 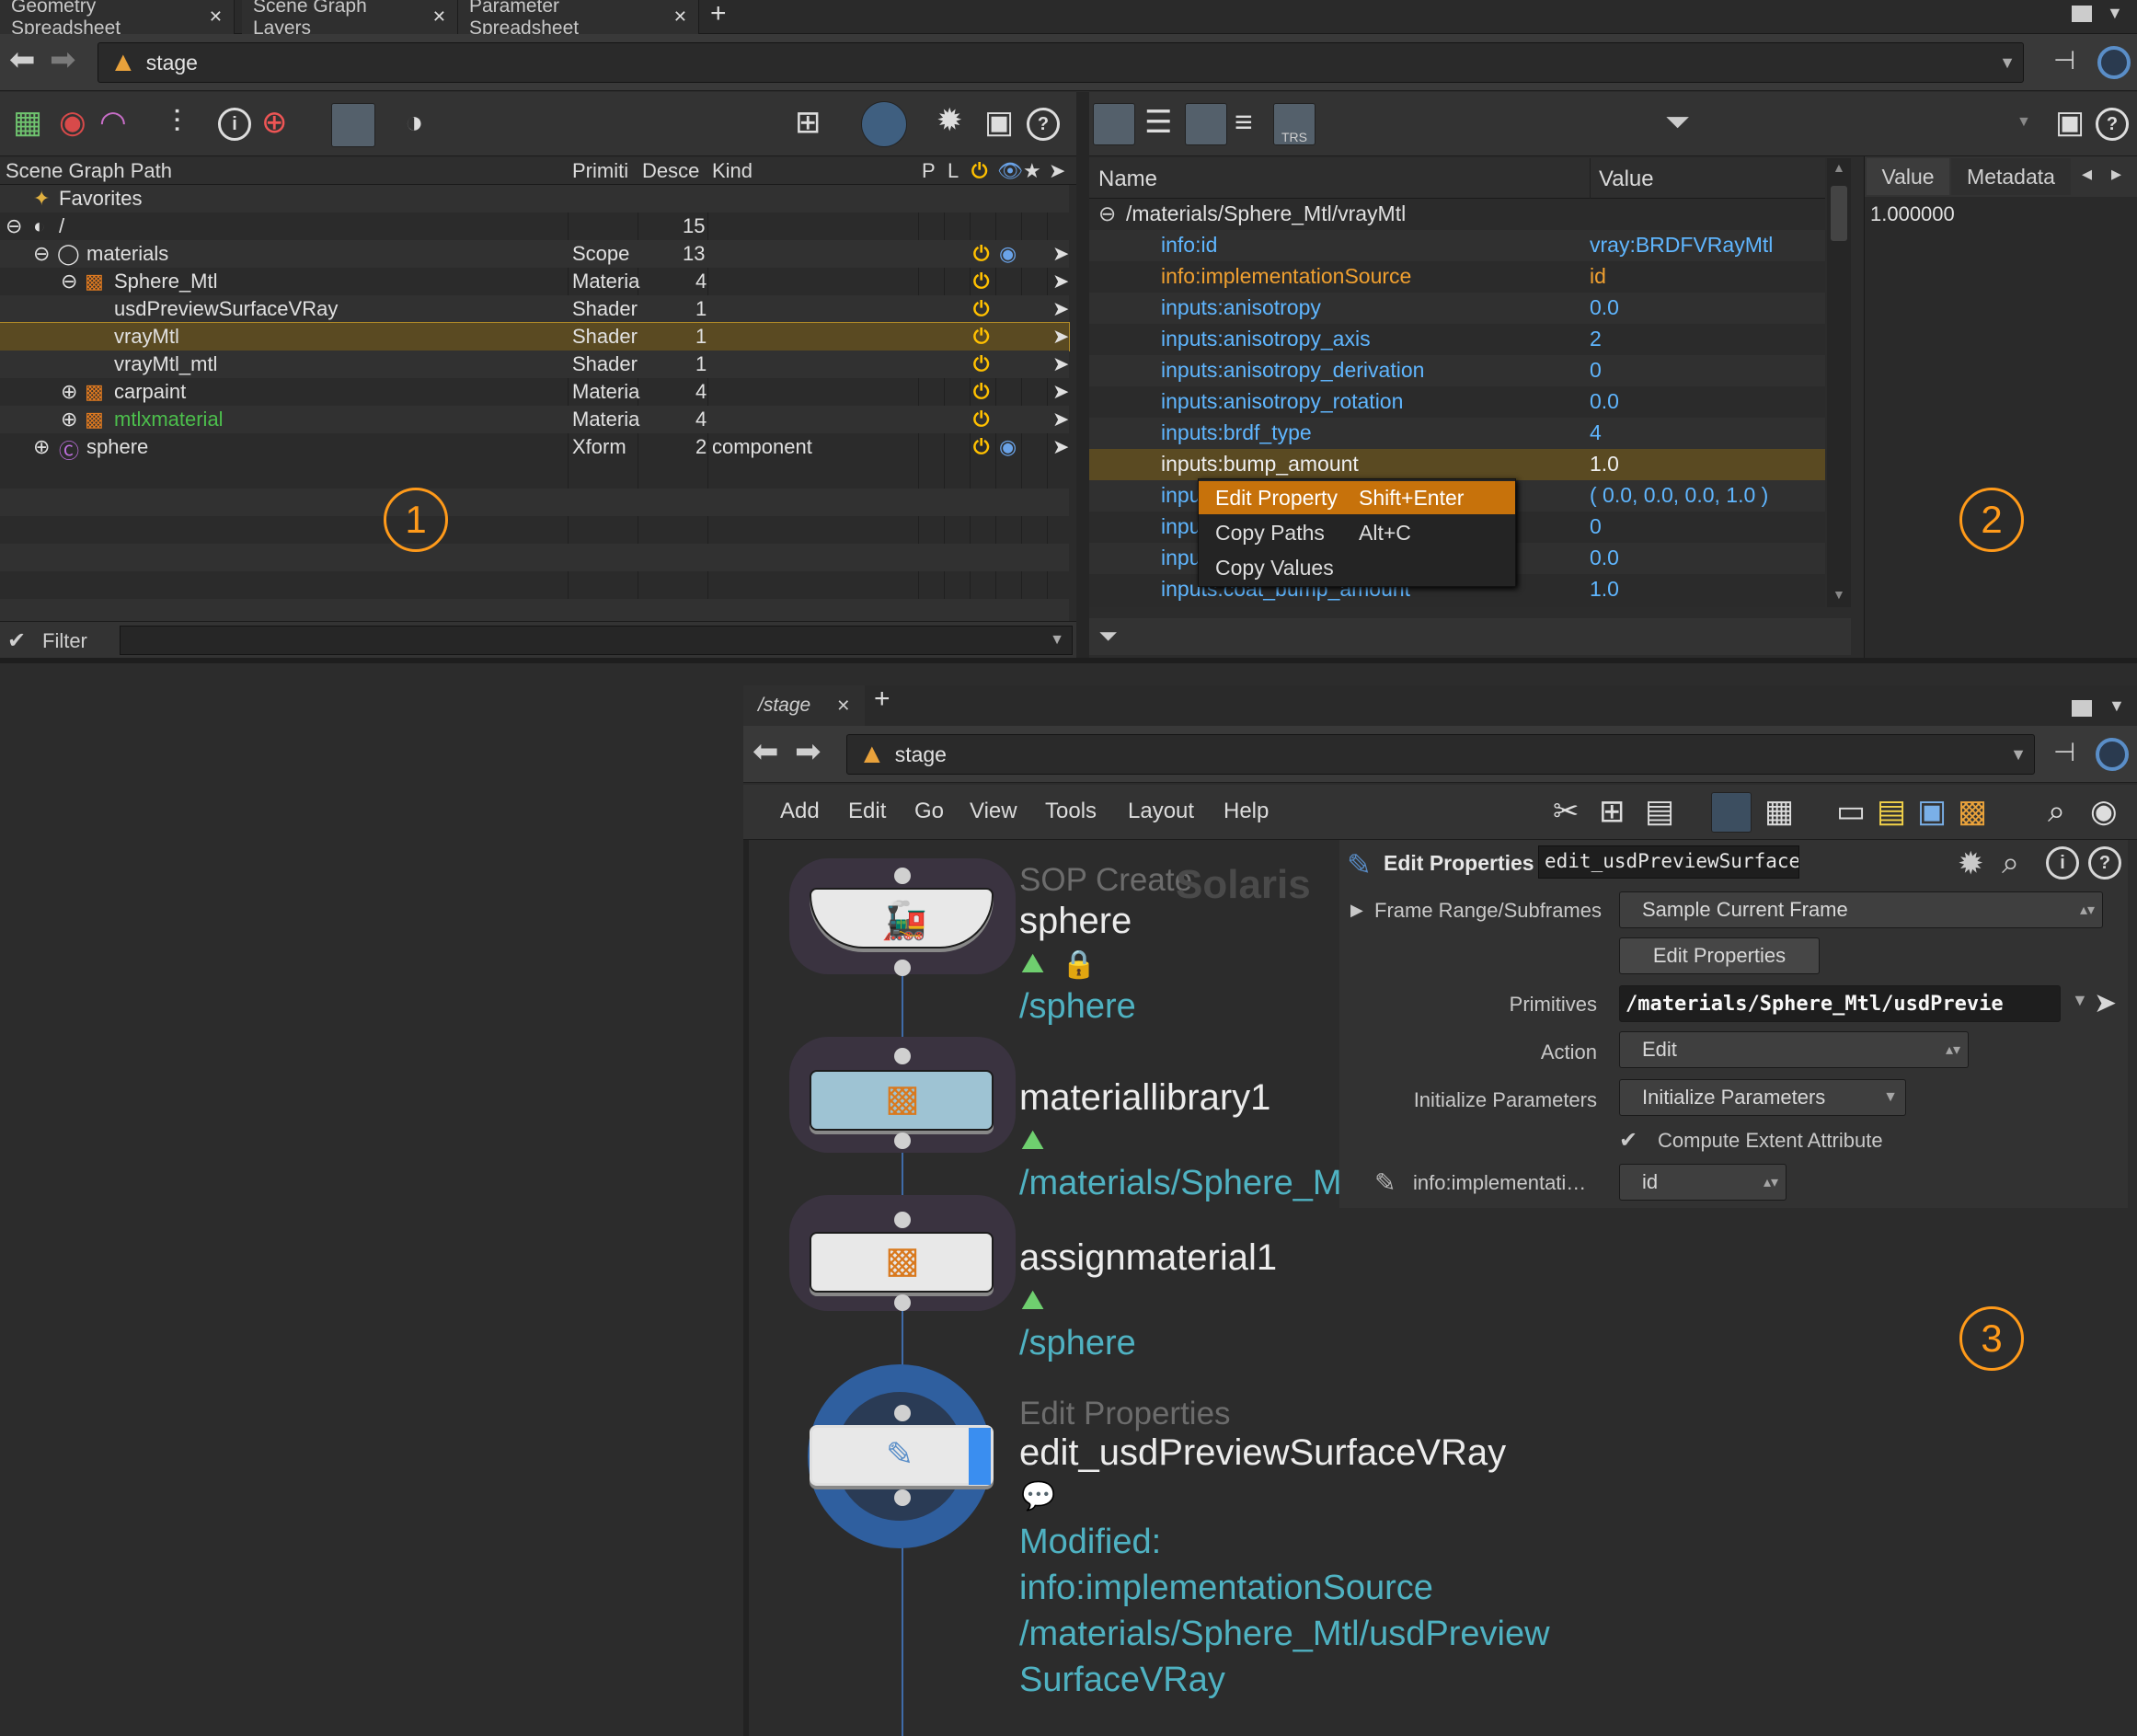 What do you see at coordinates (953, 171) in the screenshot?
I see `col-l: L` at bounding box center [953, 171].